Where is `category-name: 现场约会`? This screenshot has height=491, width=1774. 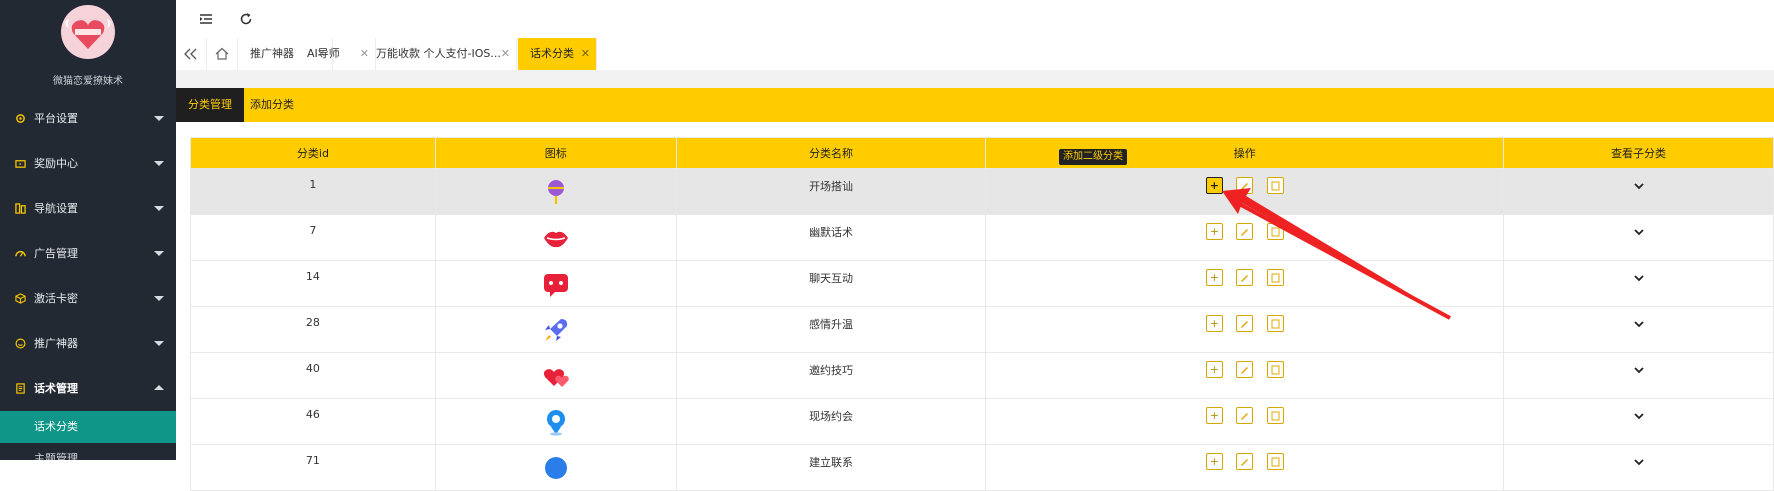
category-name: 现场约会 is located at coordinates (831, 416).